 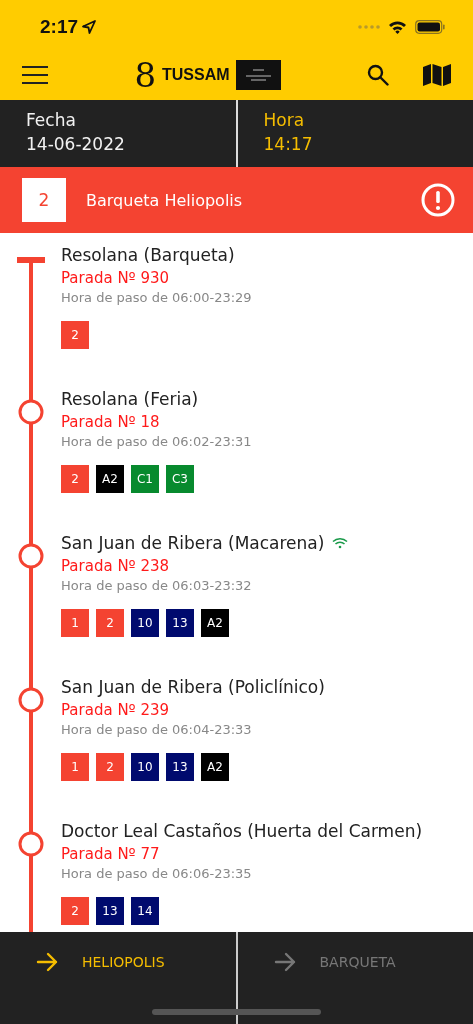 What do you see at coordinates (116, 710) in the screenshot?
I see `stop-number: Parada Nº 239` at bounding box center [116, 710].